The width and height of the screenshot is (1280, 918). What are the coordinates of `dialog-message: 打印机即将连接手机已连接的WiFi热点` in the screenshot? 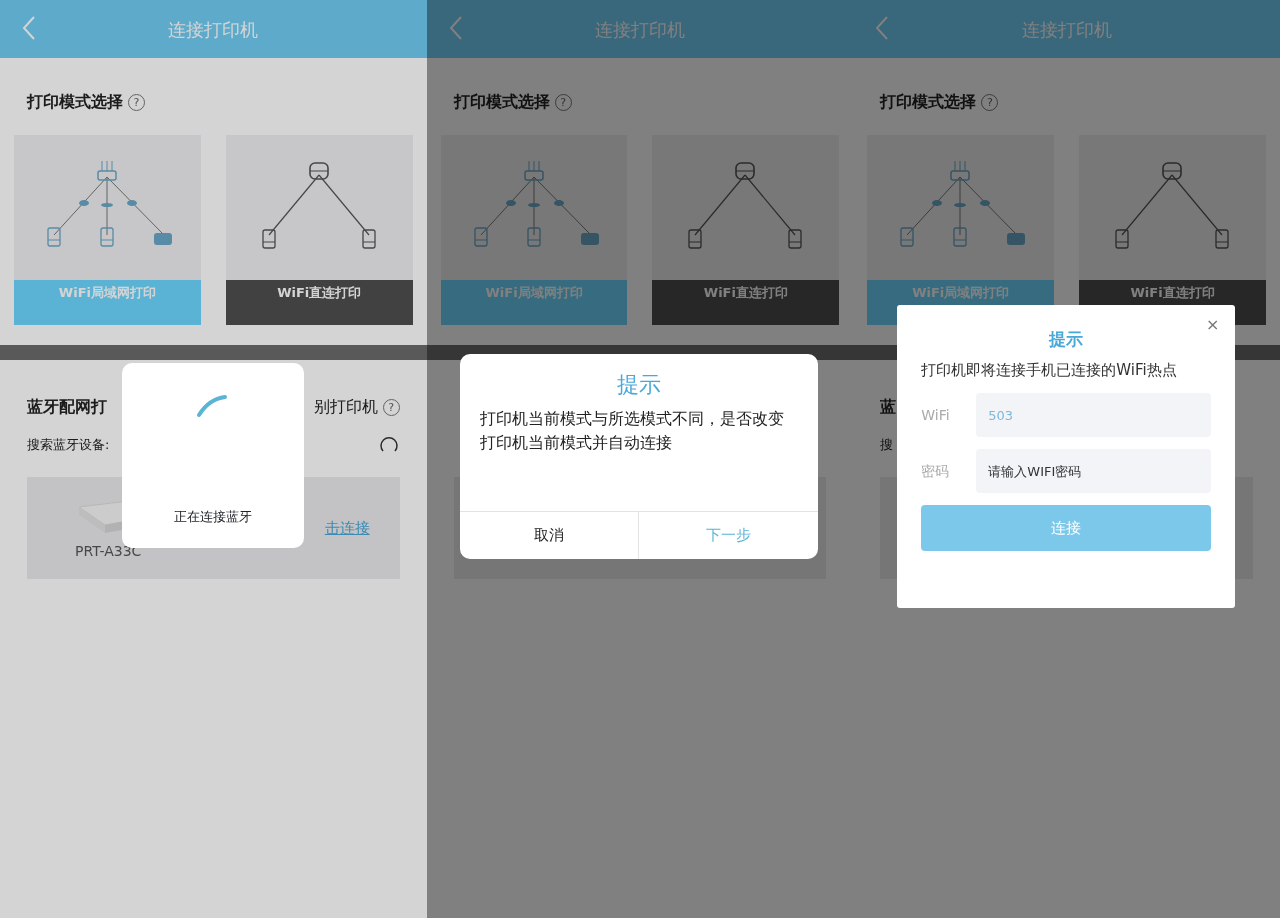 It's located at (1049, 370).